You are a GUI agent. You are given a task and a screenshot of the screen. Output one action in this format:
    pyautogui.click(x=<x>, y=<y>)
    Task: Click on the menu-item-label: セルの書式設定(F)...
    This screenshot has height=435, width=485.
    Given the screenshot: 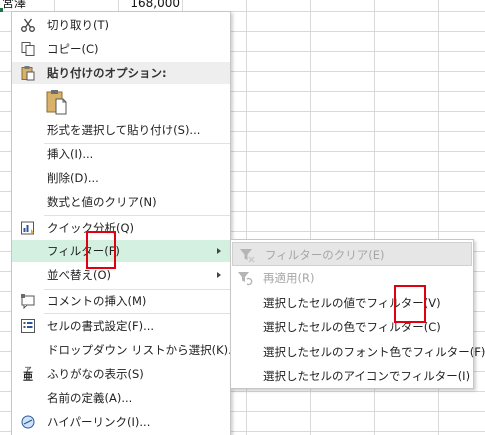 What is the action you would take?
    pyautogui.click(x=101, y=326)
    